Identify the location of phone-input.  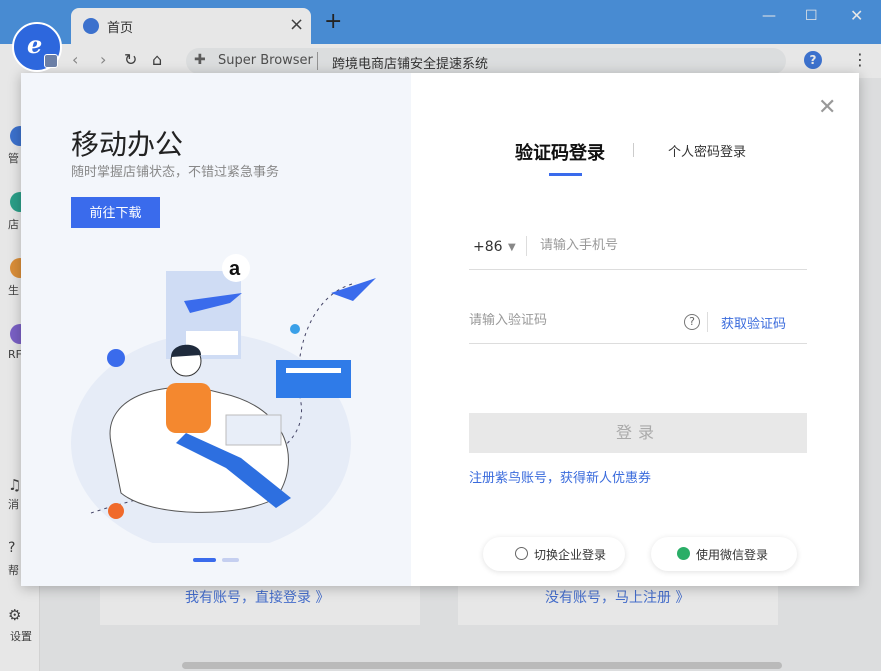
(670, 245).